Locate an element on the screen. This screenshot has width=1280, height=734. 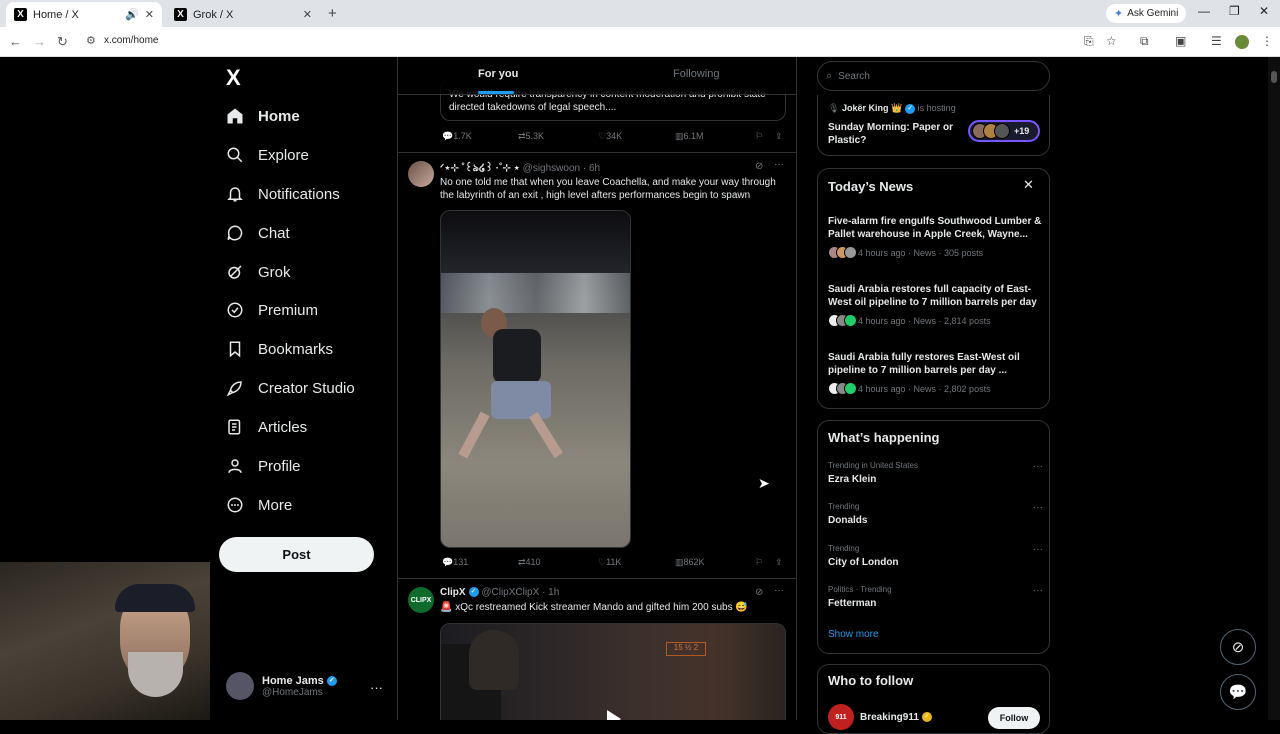
author-handle: @ClipXClipX is located at coordinates (510, 592).